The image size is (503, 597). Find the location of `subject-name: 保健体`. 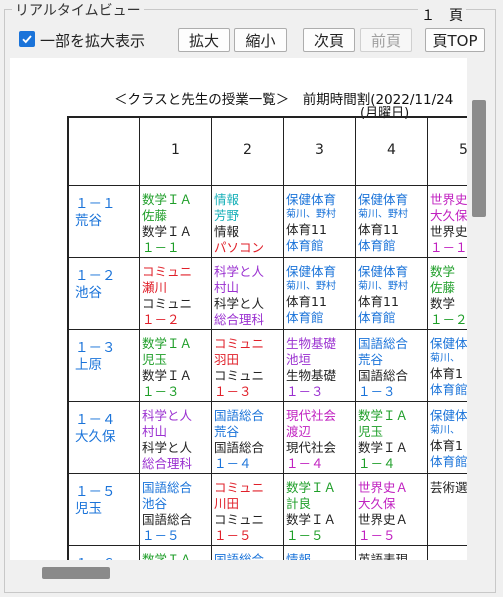

subject-name: 保健体 is located at coordinates (448, 343).